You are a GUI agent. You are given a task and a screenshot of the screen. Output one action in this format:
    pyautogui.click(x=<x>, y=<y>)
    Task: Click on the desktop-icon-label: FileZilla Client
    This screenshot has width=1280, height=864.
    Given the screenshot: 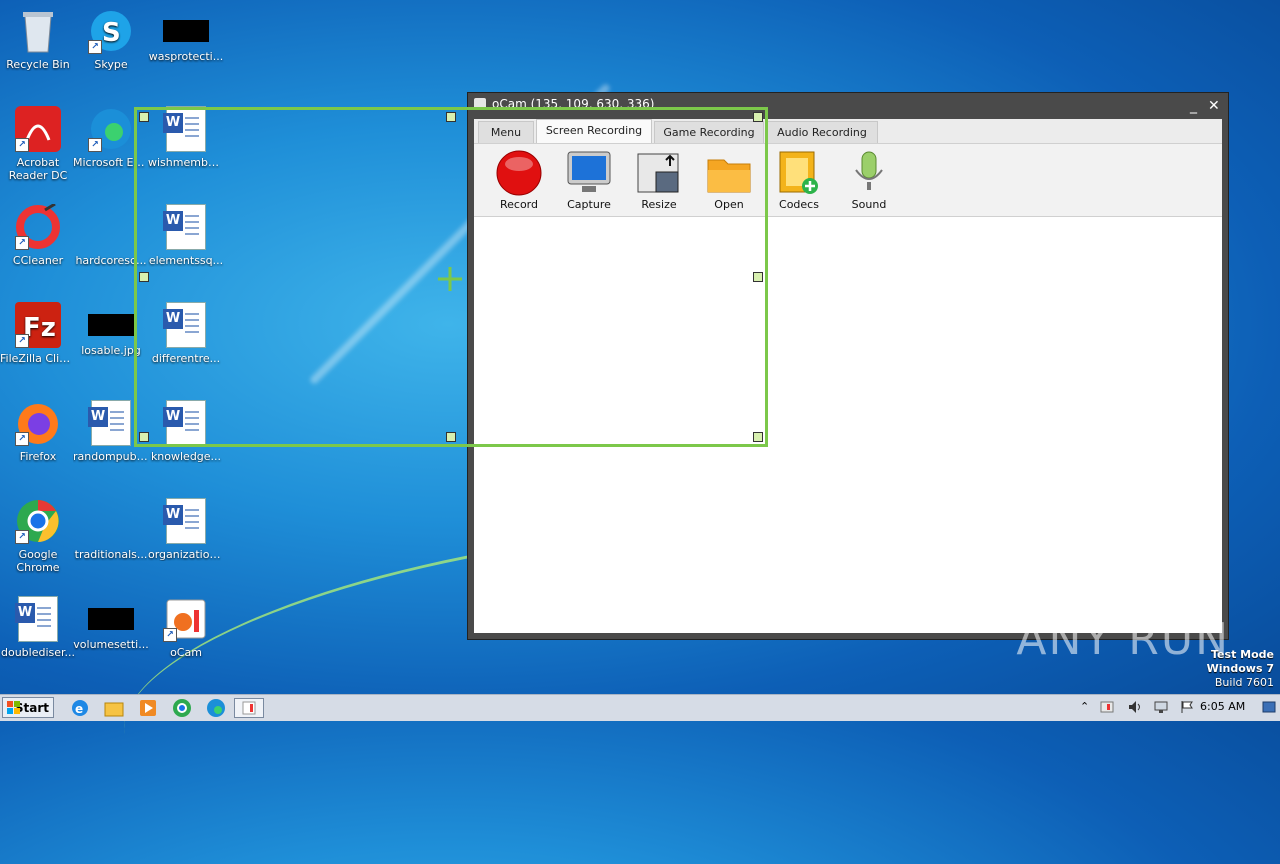 What is the action you would take?
    pyautogui.click(x=38, y=358)
    